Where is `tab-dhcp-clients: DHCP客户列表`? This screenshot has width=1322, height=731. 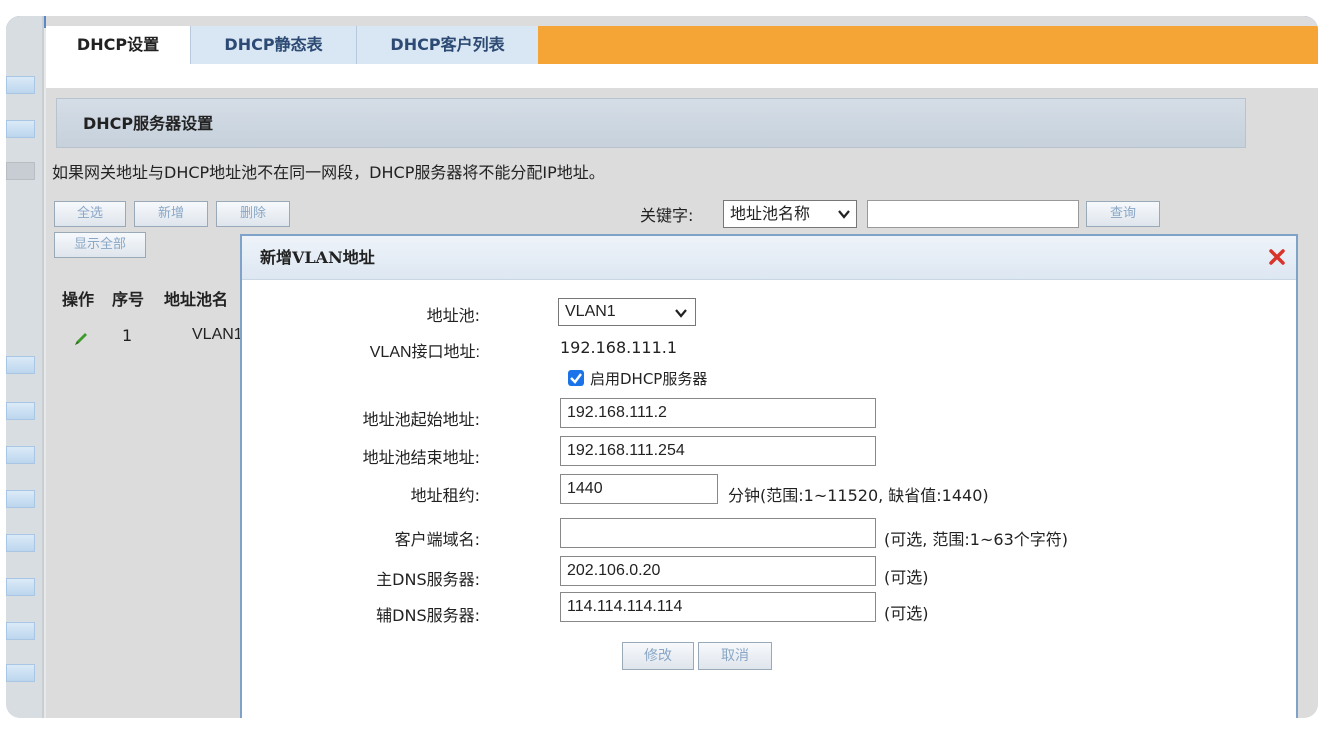 tab-dhcp-clients: DHCP客户列表 is located at coordinates (447, 45).